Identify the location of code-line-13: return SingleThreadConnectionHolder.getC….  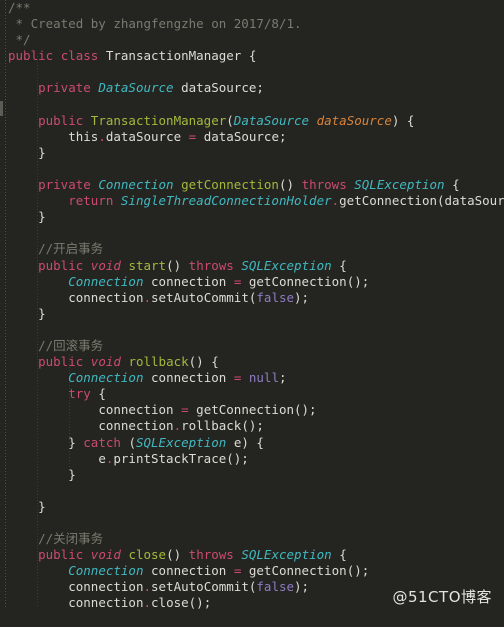
(252, 201).